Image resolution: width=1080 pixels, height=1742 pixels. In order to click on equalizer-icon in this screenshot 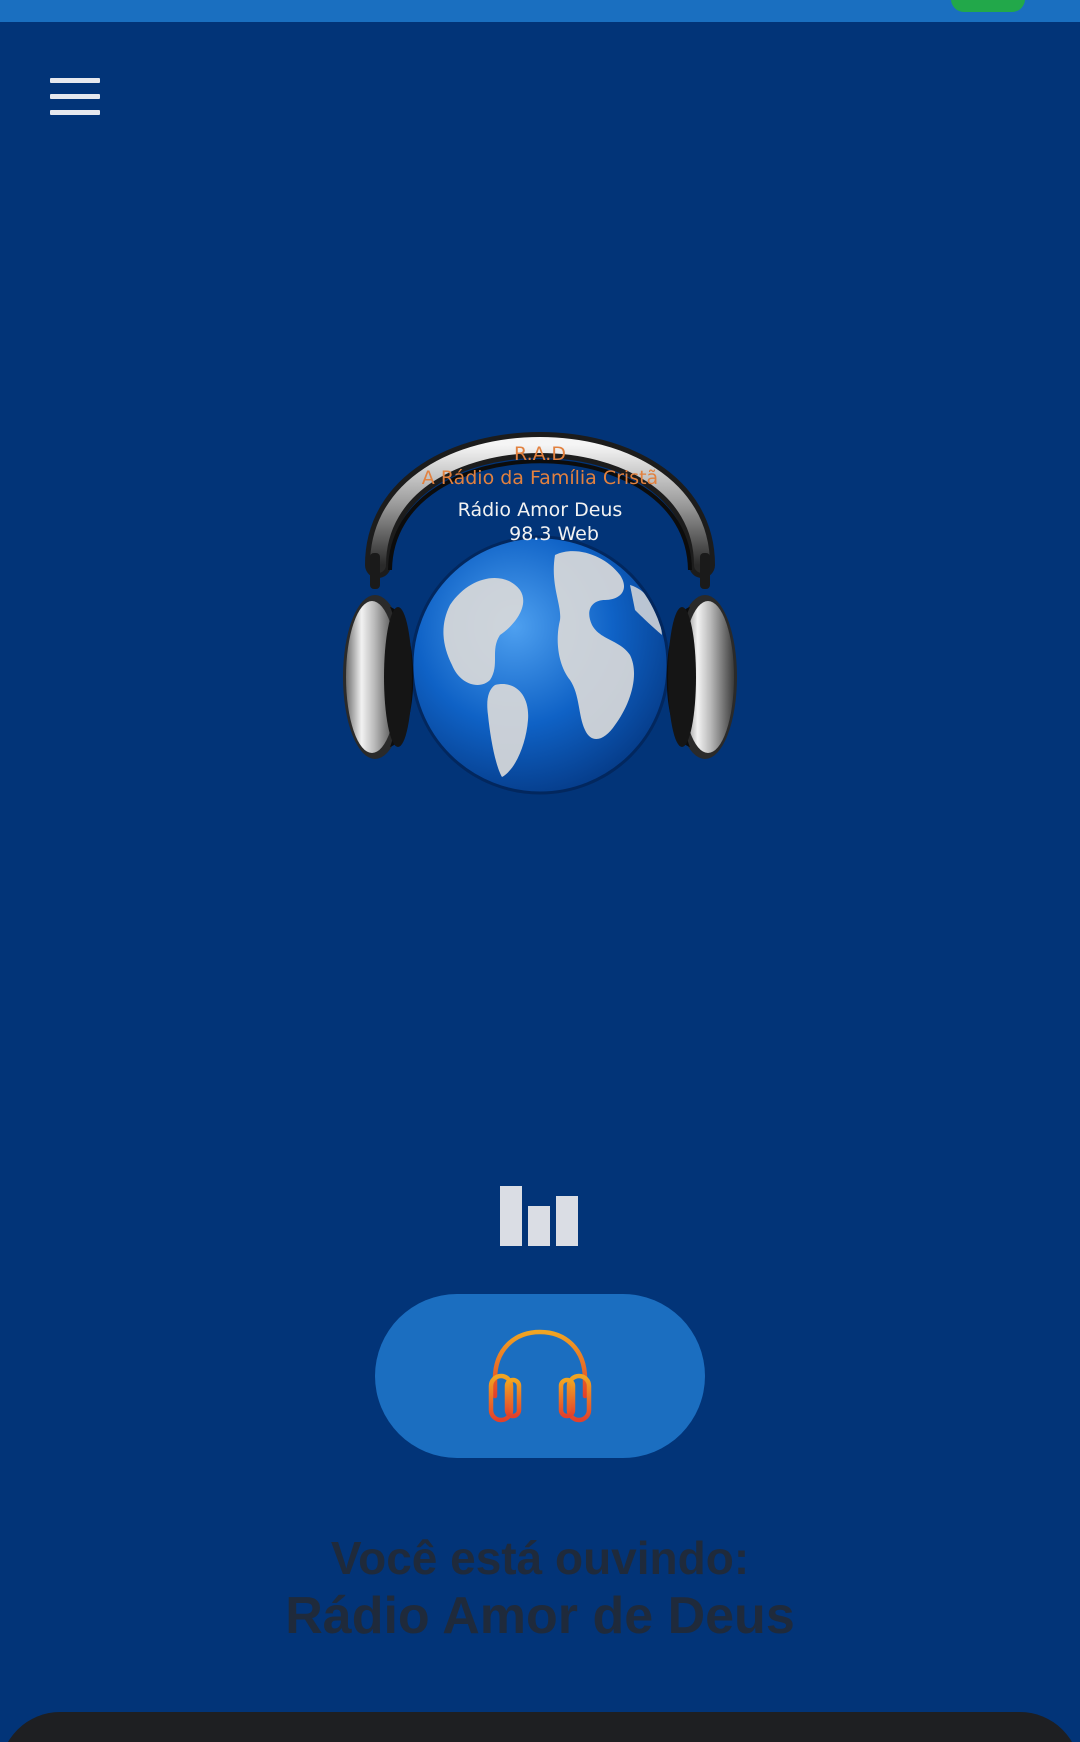, I will do `click(540, 1213)`.